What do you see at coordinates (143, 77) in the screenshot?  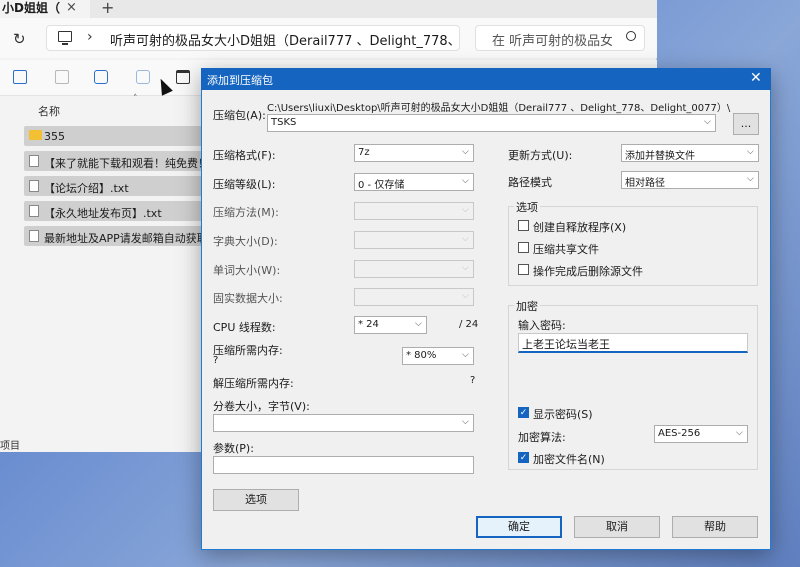 I see `share-icon` at bounding box center [143, 77].